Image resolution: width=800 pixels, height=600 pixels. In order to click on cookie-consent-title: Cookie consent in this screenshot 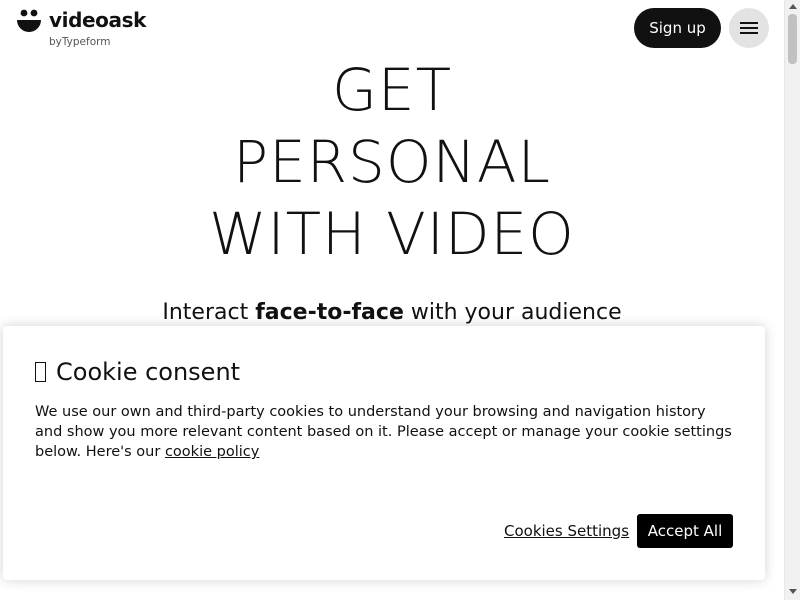, I will do `click(137, 372)`.